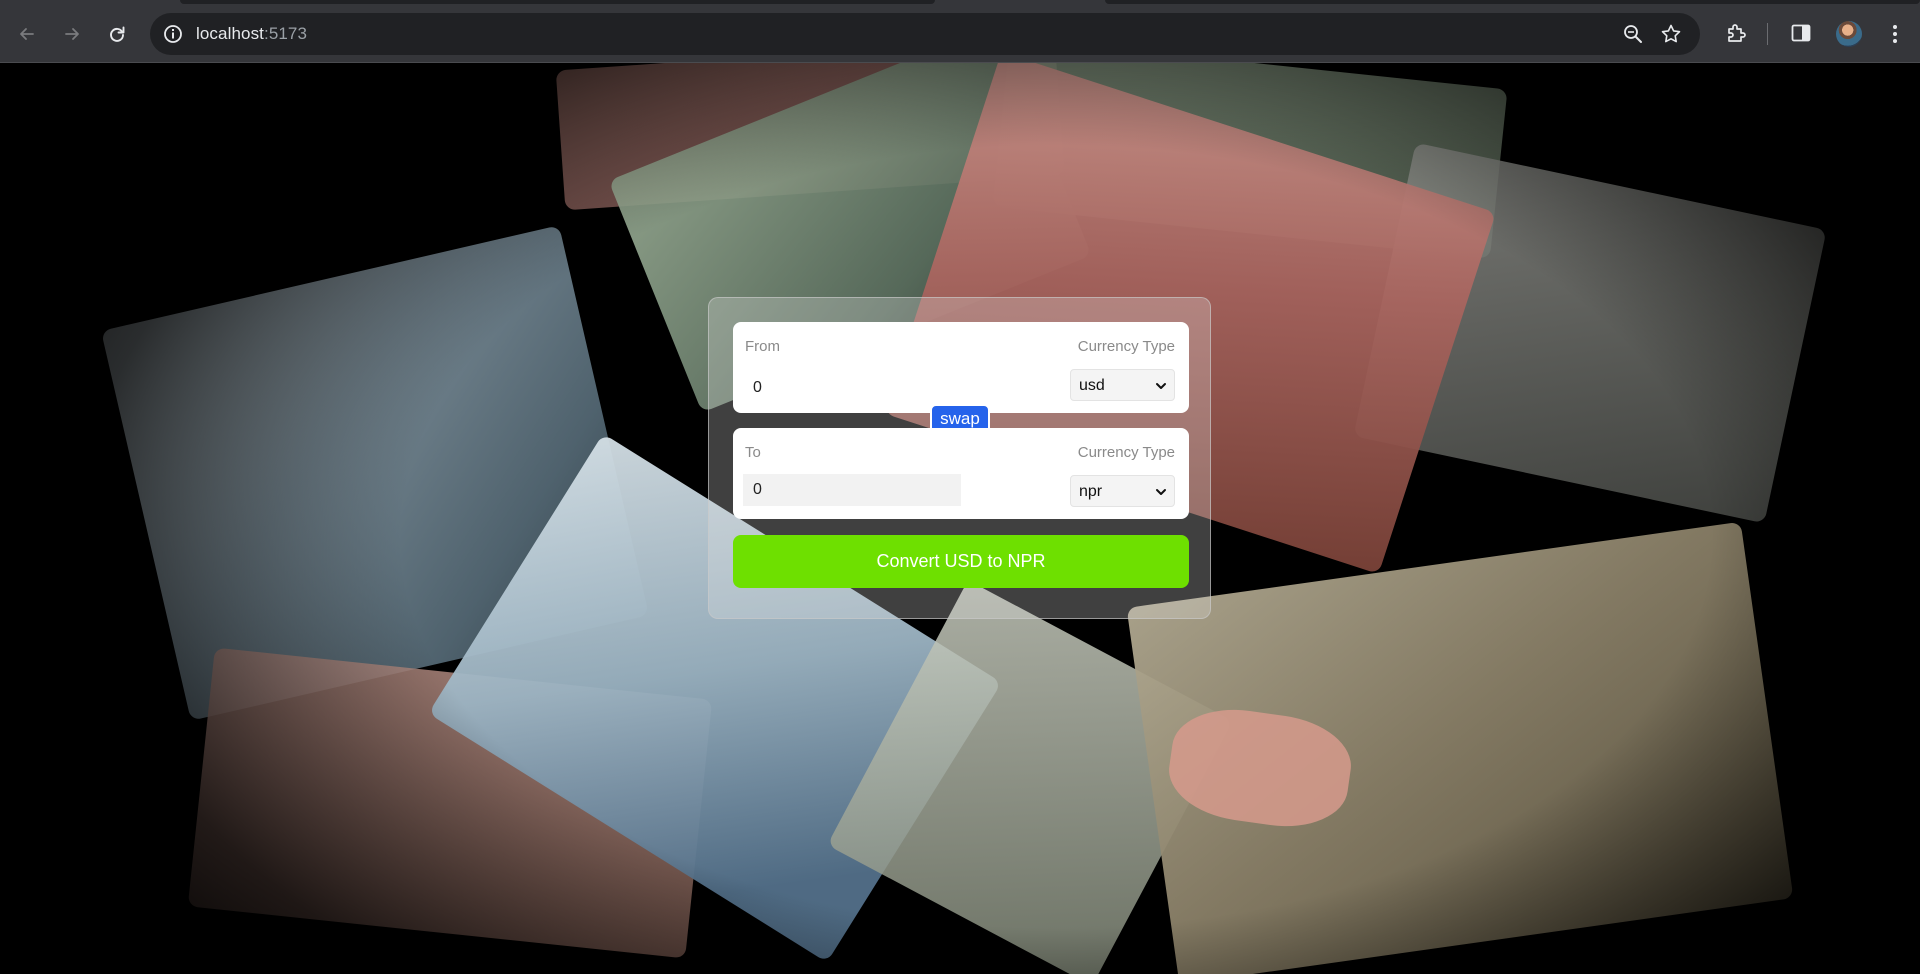  What do you see at coordinates (925, 34) in the screenshot?
I see `address-bar: localhost:5173` at bounding box center [925, 34].